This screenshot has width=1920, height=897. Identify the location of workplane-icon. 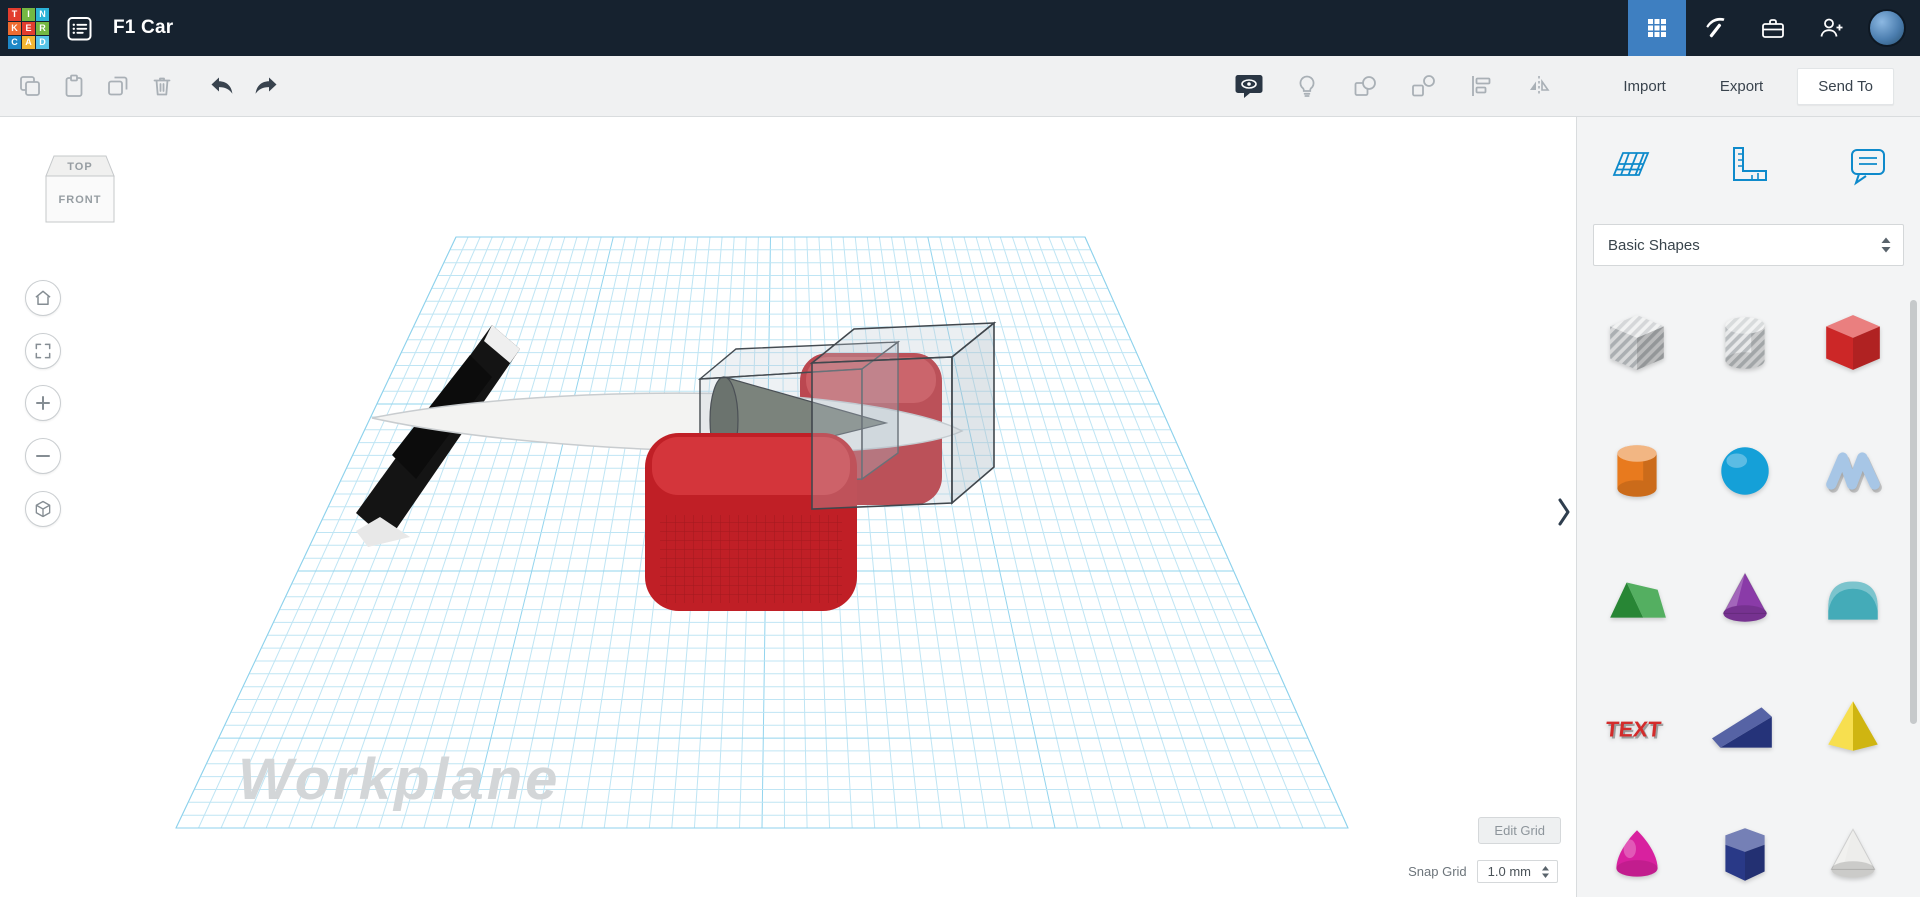
(1631, 164).